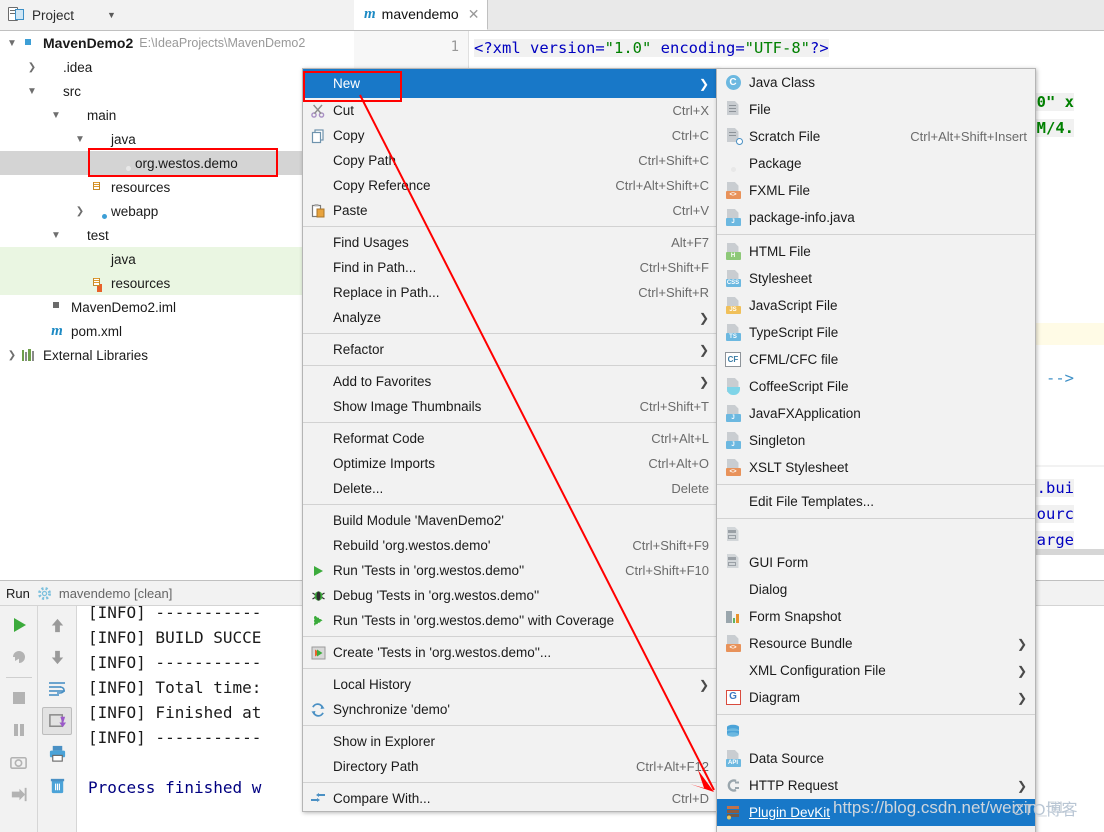 The width and height of the screenshot is (1104, 832). What do you see at coordinates (19, 625) in the screenshot?
I see `run-icon` at bounding box center [19, 625].